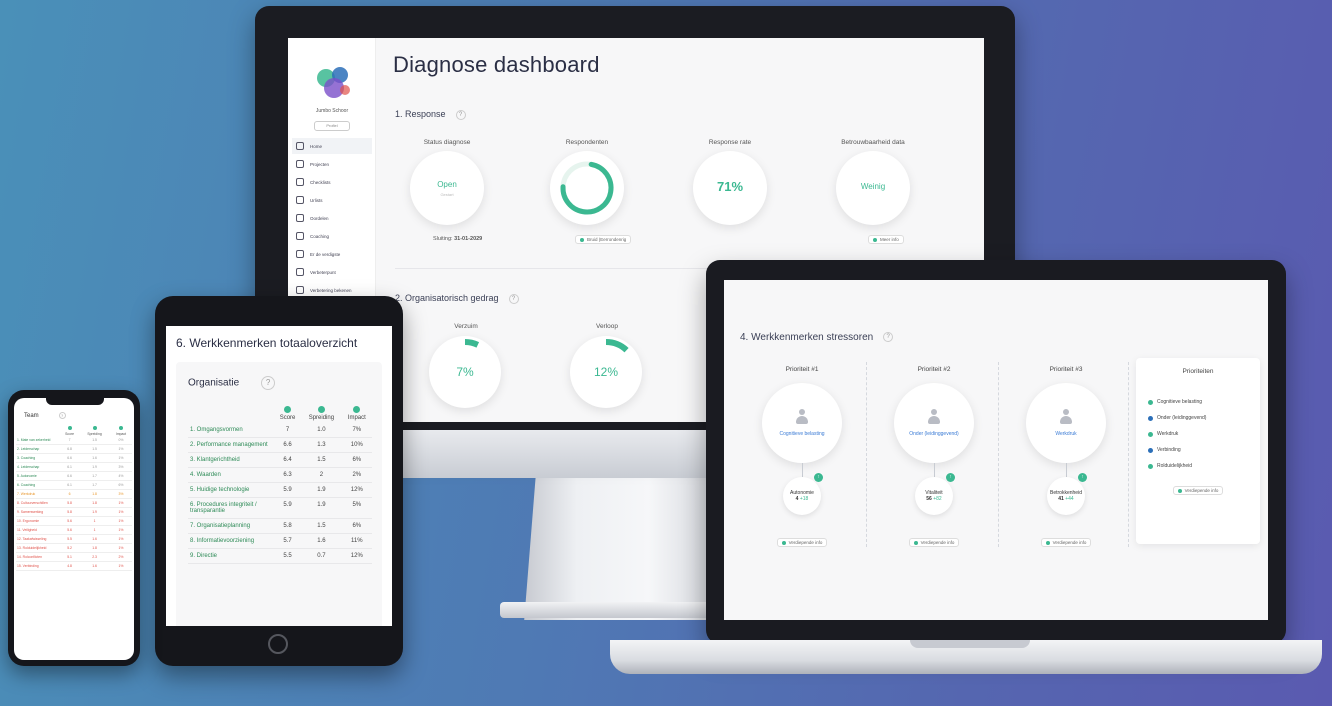 The image size is (1332, 706). What do you see at coordinates (319, 218) in the screenshot?
I see `sidebar-item-label: Oordelen` at bounding box center [319, 218].